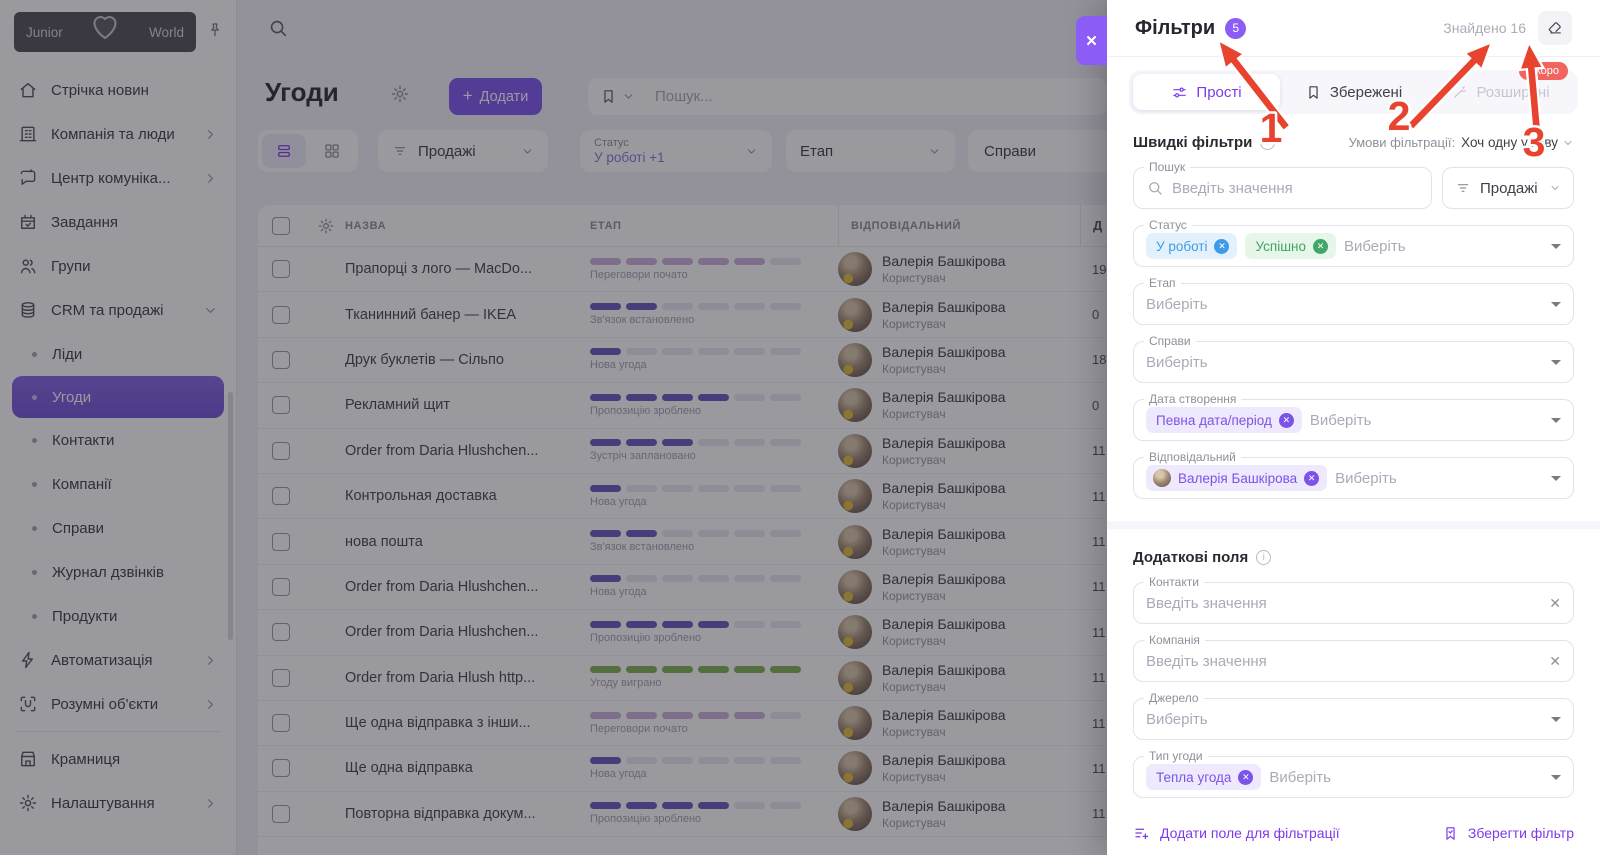  I want to click on filter-field-created-date: Дата створення Певна дата/період ✕ Виберіть, so click(1353, 416).